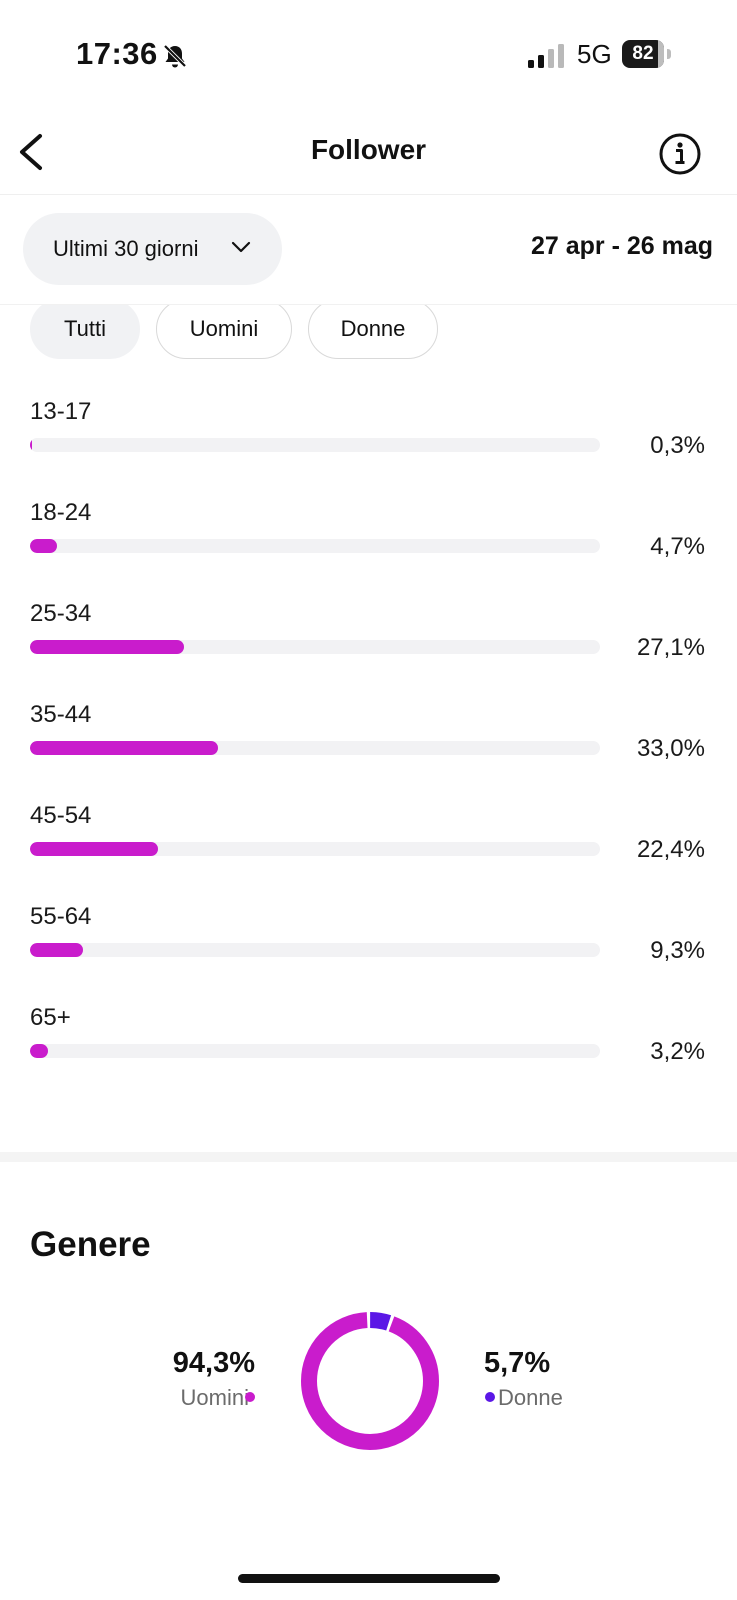 The height and width of the screenshot is (1600, 737). What do you see at coordinates (670, 748) in the screenshot?
I see `age-value: 33,0%` at bounding box center [670, 748].